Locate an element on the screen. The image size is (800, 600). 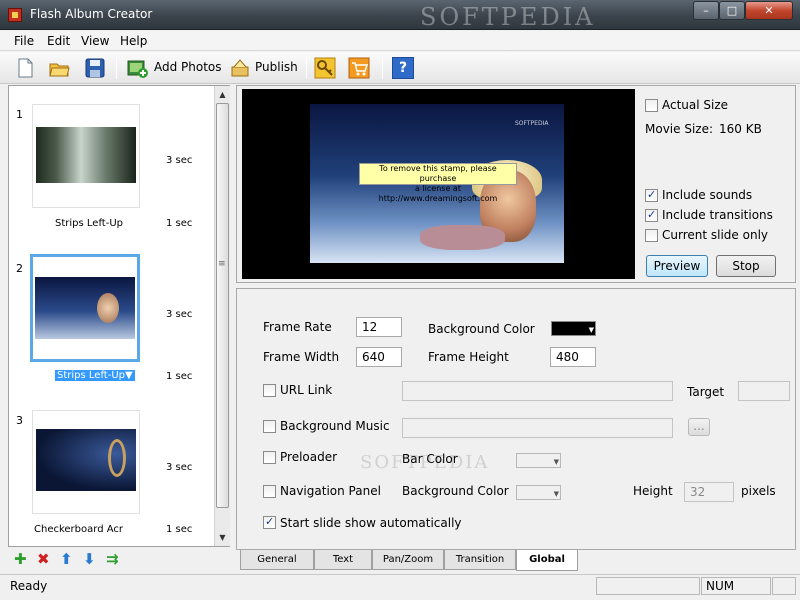
nav-background-color-label: Background Color is located at coordinates (455, 491).